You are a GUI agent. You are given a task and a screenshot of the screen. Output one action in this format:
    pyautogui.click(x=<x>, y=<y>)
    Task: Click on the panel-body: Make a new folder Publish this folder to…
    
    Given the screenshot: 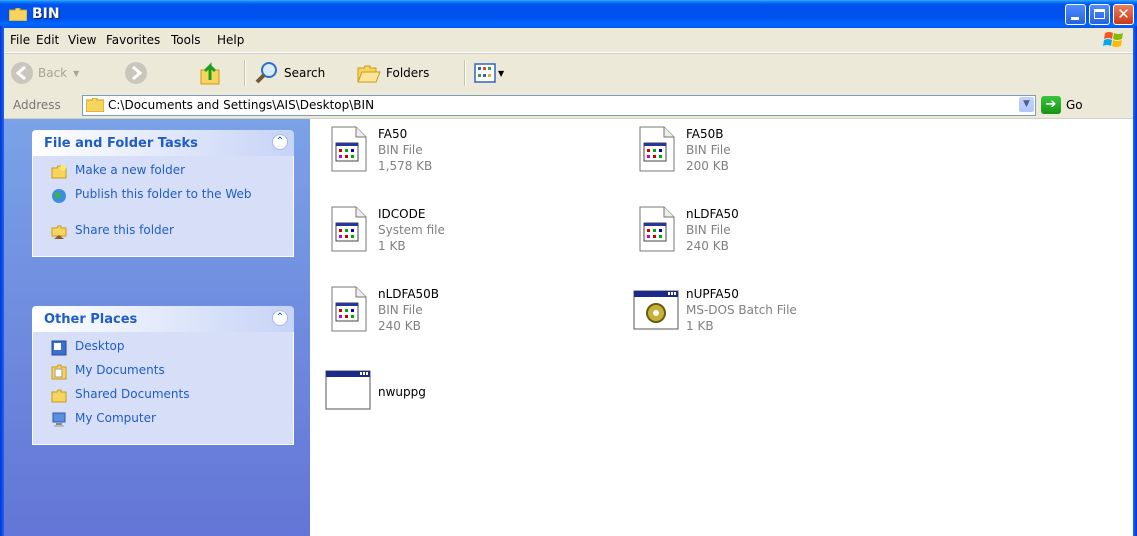 What is the action you would take?
    pyautogui.click(x=163, y=206)
    